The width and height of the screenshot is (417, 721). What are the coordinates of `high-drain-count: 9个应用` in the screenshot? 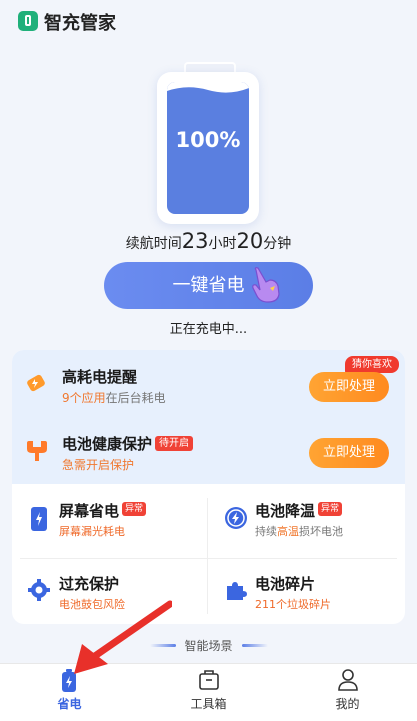 It's located at (84, 398).